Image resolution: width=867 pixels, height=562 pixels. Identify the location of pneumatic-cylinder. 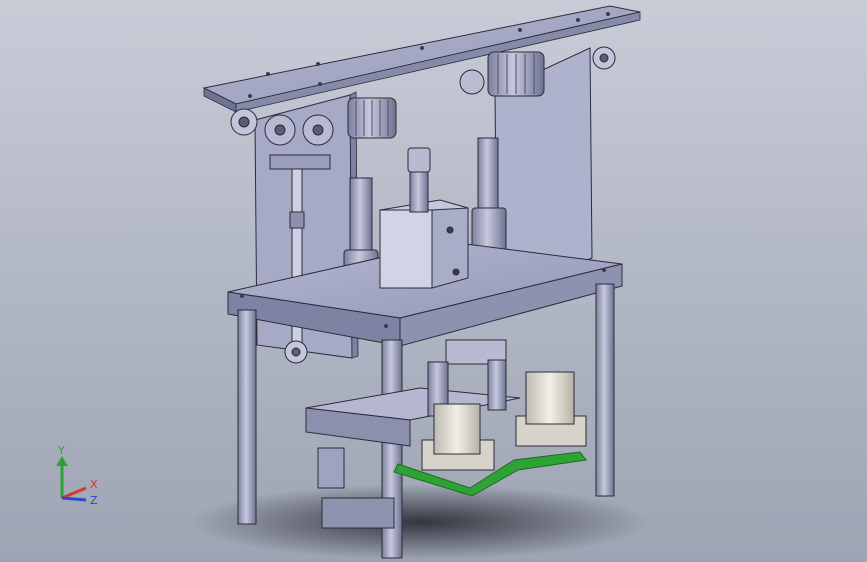
(424, 218).